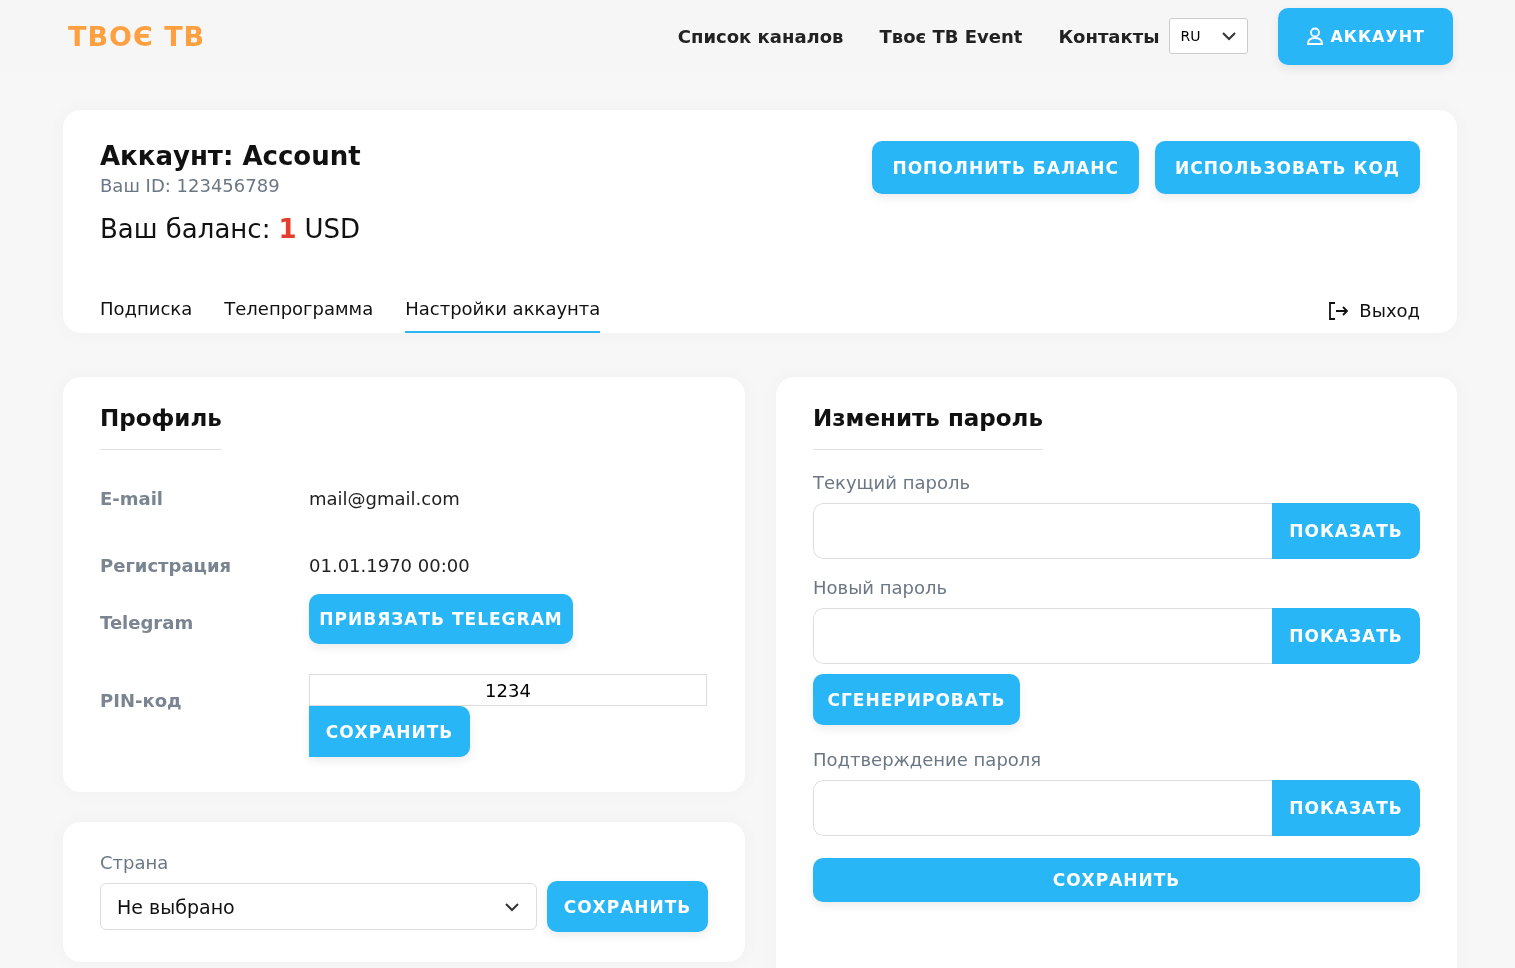 This screenshot has height=968, width=1515. Describe the element at coordinates (132, 498) in the screenshot. I see `field-label: E-mail` at that location.